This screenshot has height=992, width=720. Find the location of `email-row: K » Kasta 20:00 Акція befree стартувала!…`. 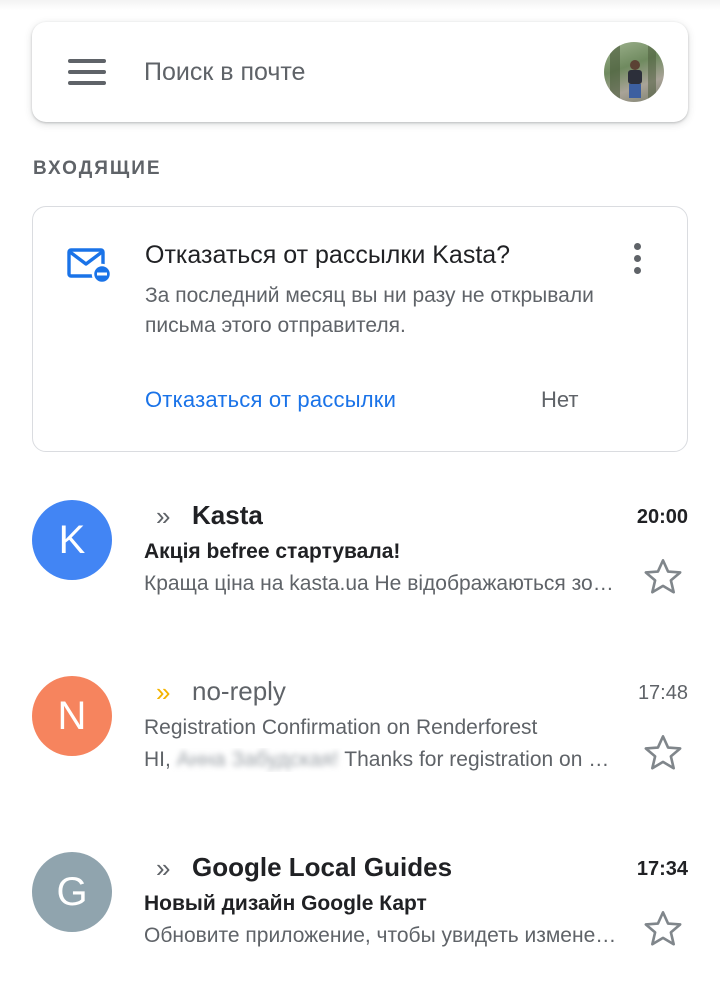

email-row: K » Kasta 20:00 Акція befree стартувала!… is located at coordinates (360, 570).